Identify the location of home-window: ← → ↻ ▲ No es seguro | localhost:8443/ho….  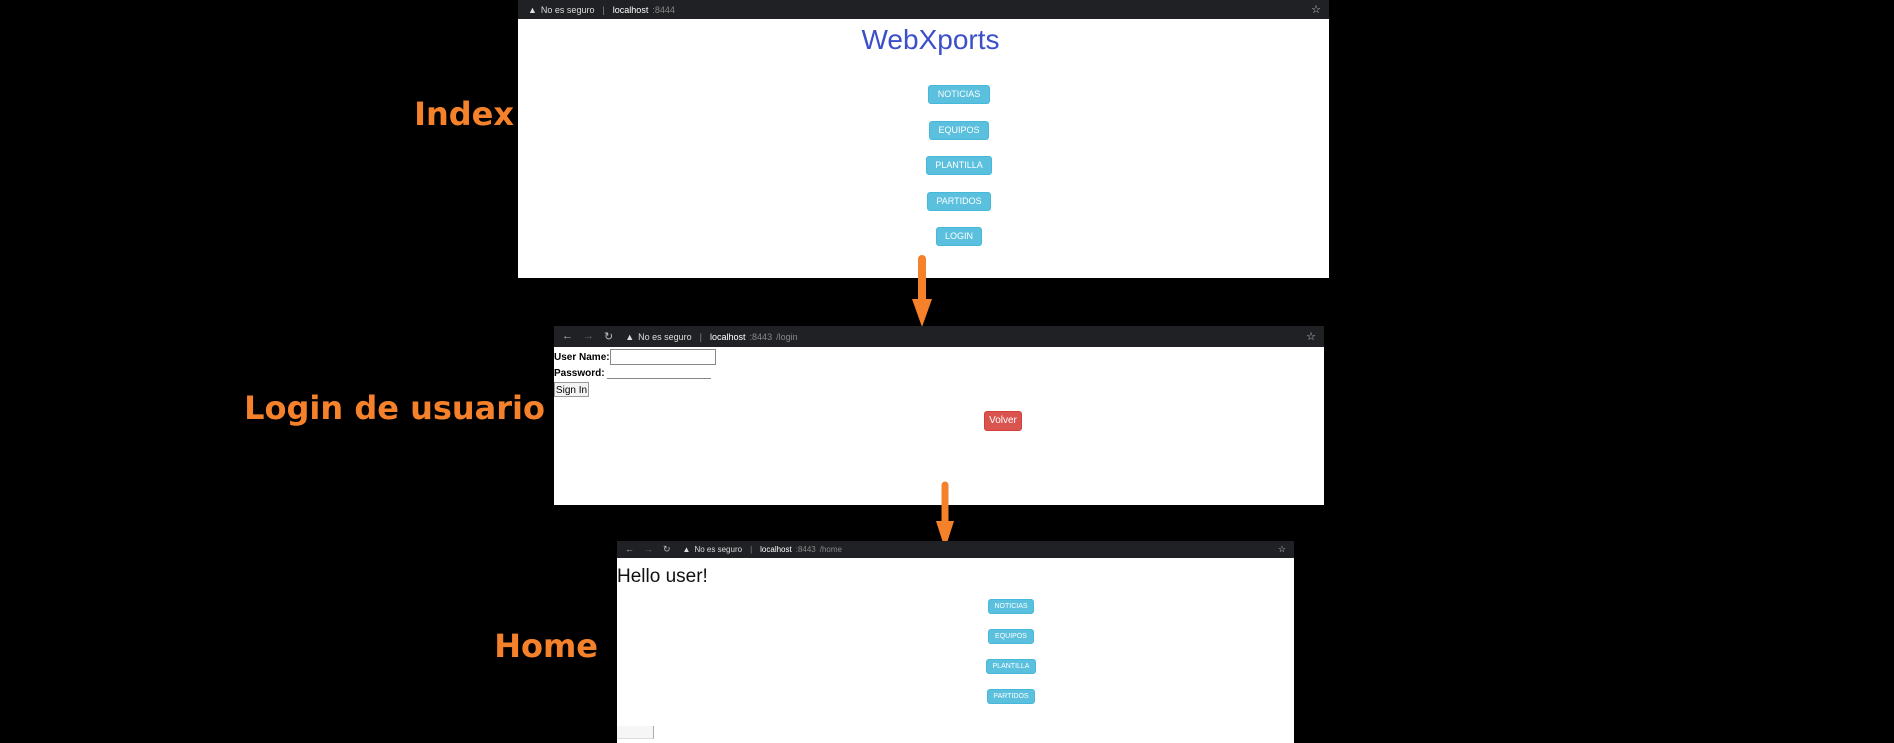
(955, 642).